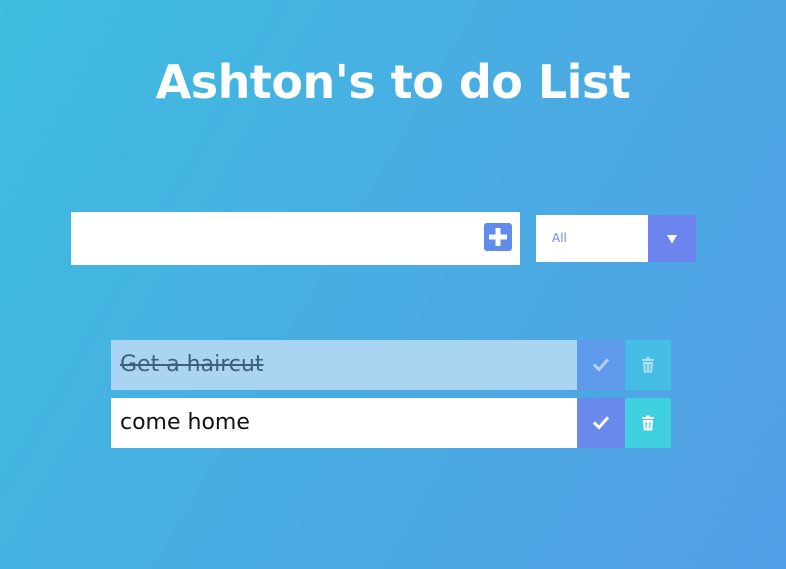 The width and height of the screenshot is (786, 569). I want to click on todo-item: come home, so click(391, 423).